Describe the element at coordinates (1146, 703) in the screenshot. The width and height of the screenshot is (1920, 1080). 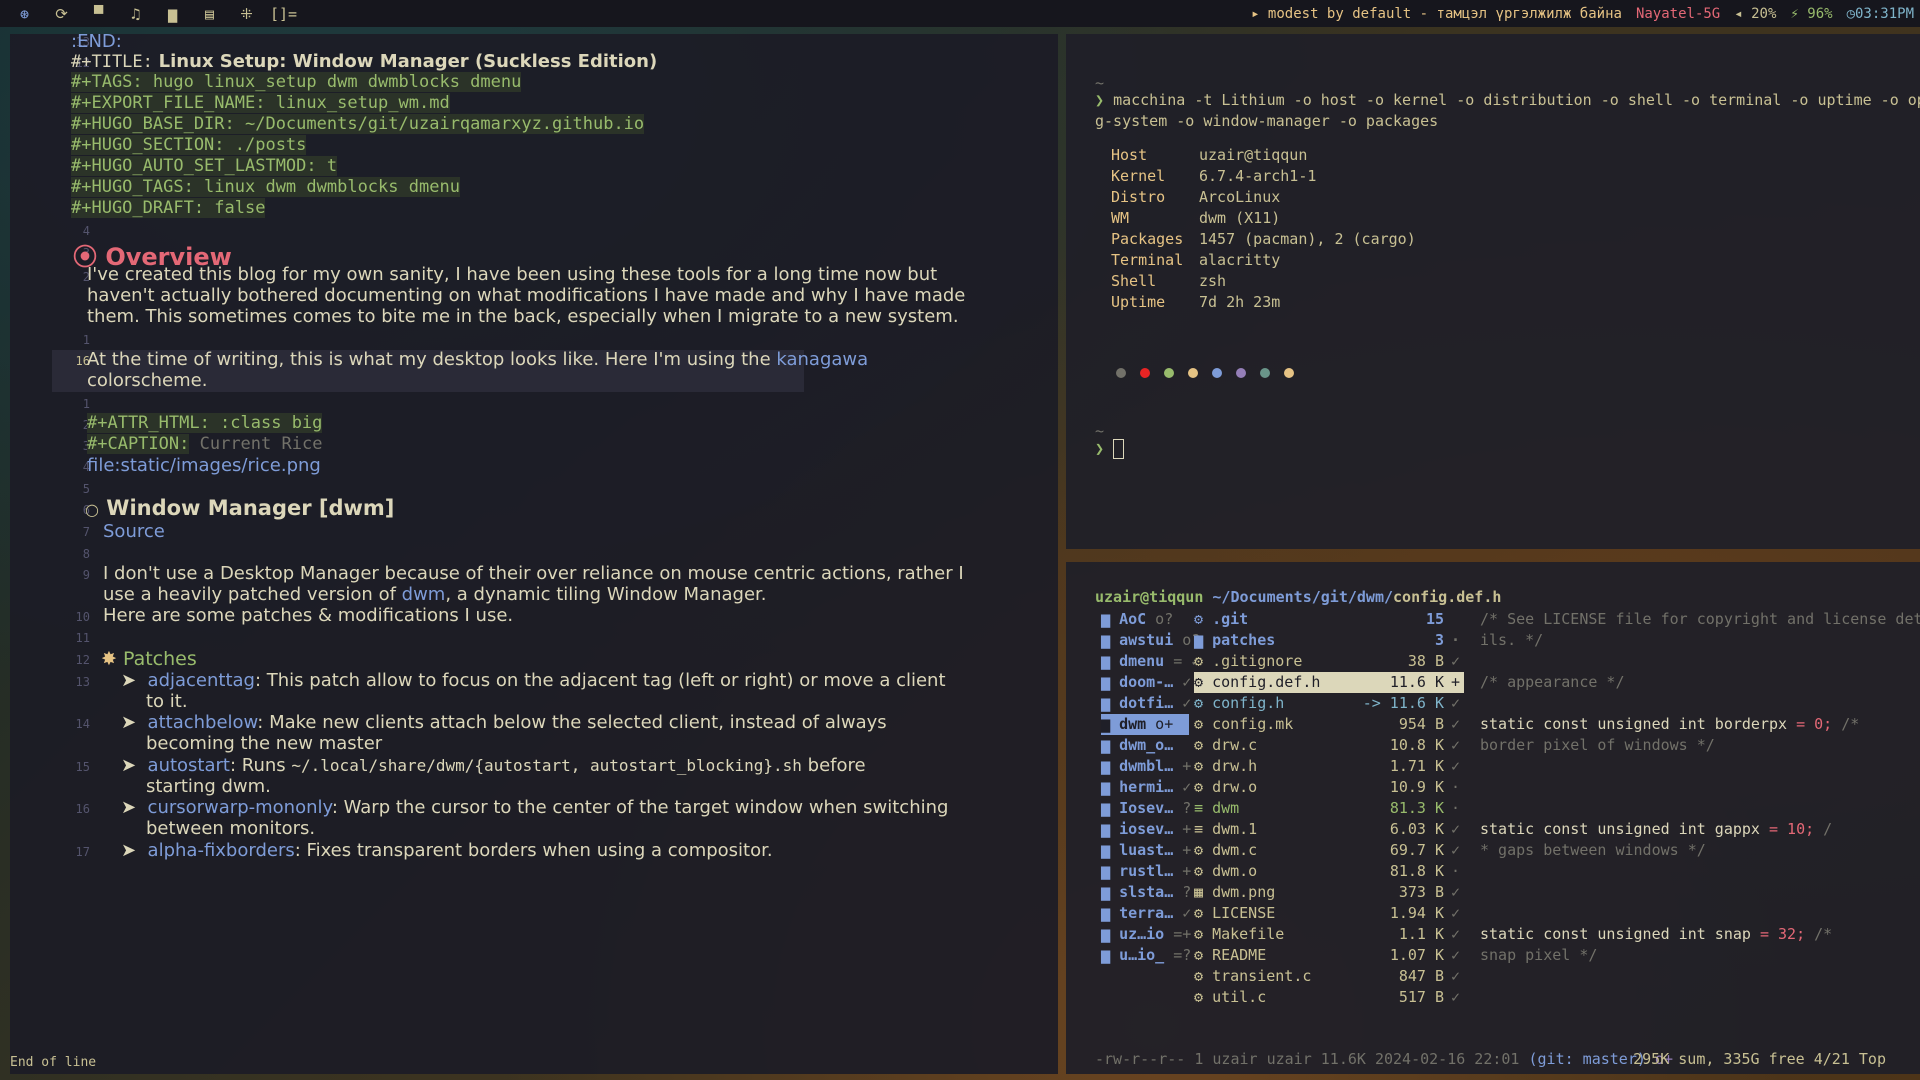
I see `fm-parent-item: ▆ dotfi… ✓` at that location.